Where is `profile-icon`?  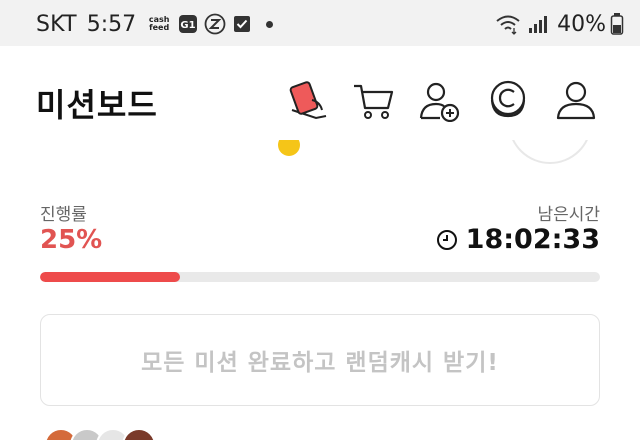
profile-icon is located at coordinates (576, 101).